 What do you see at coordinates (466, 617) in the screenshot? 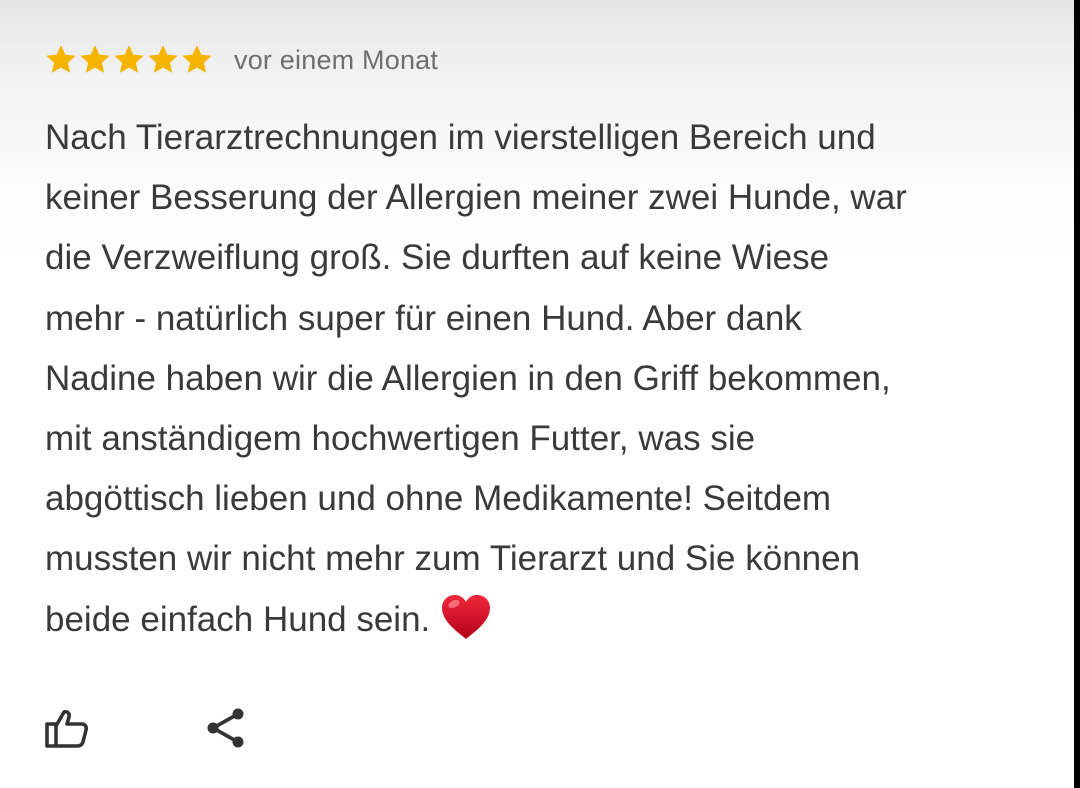
I see `red-heart-icon` at bounding box center [466, 617].